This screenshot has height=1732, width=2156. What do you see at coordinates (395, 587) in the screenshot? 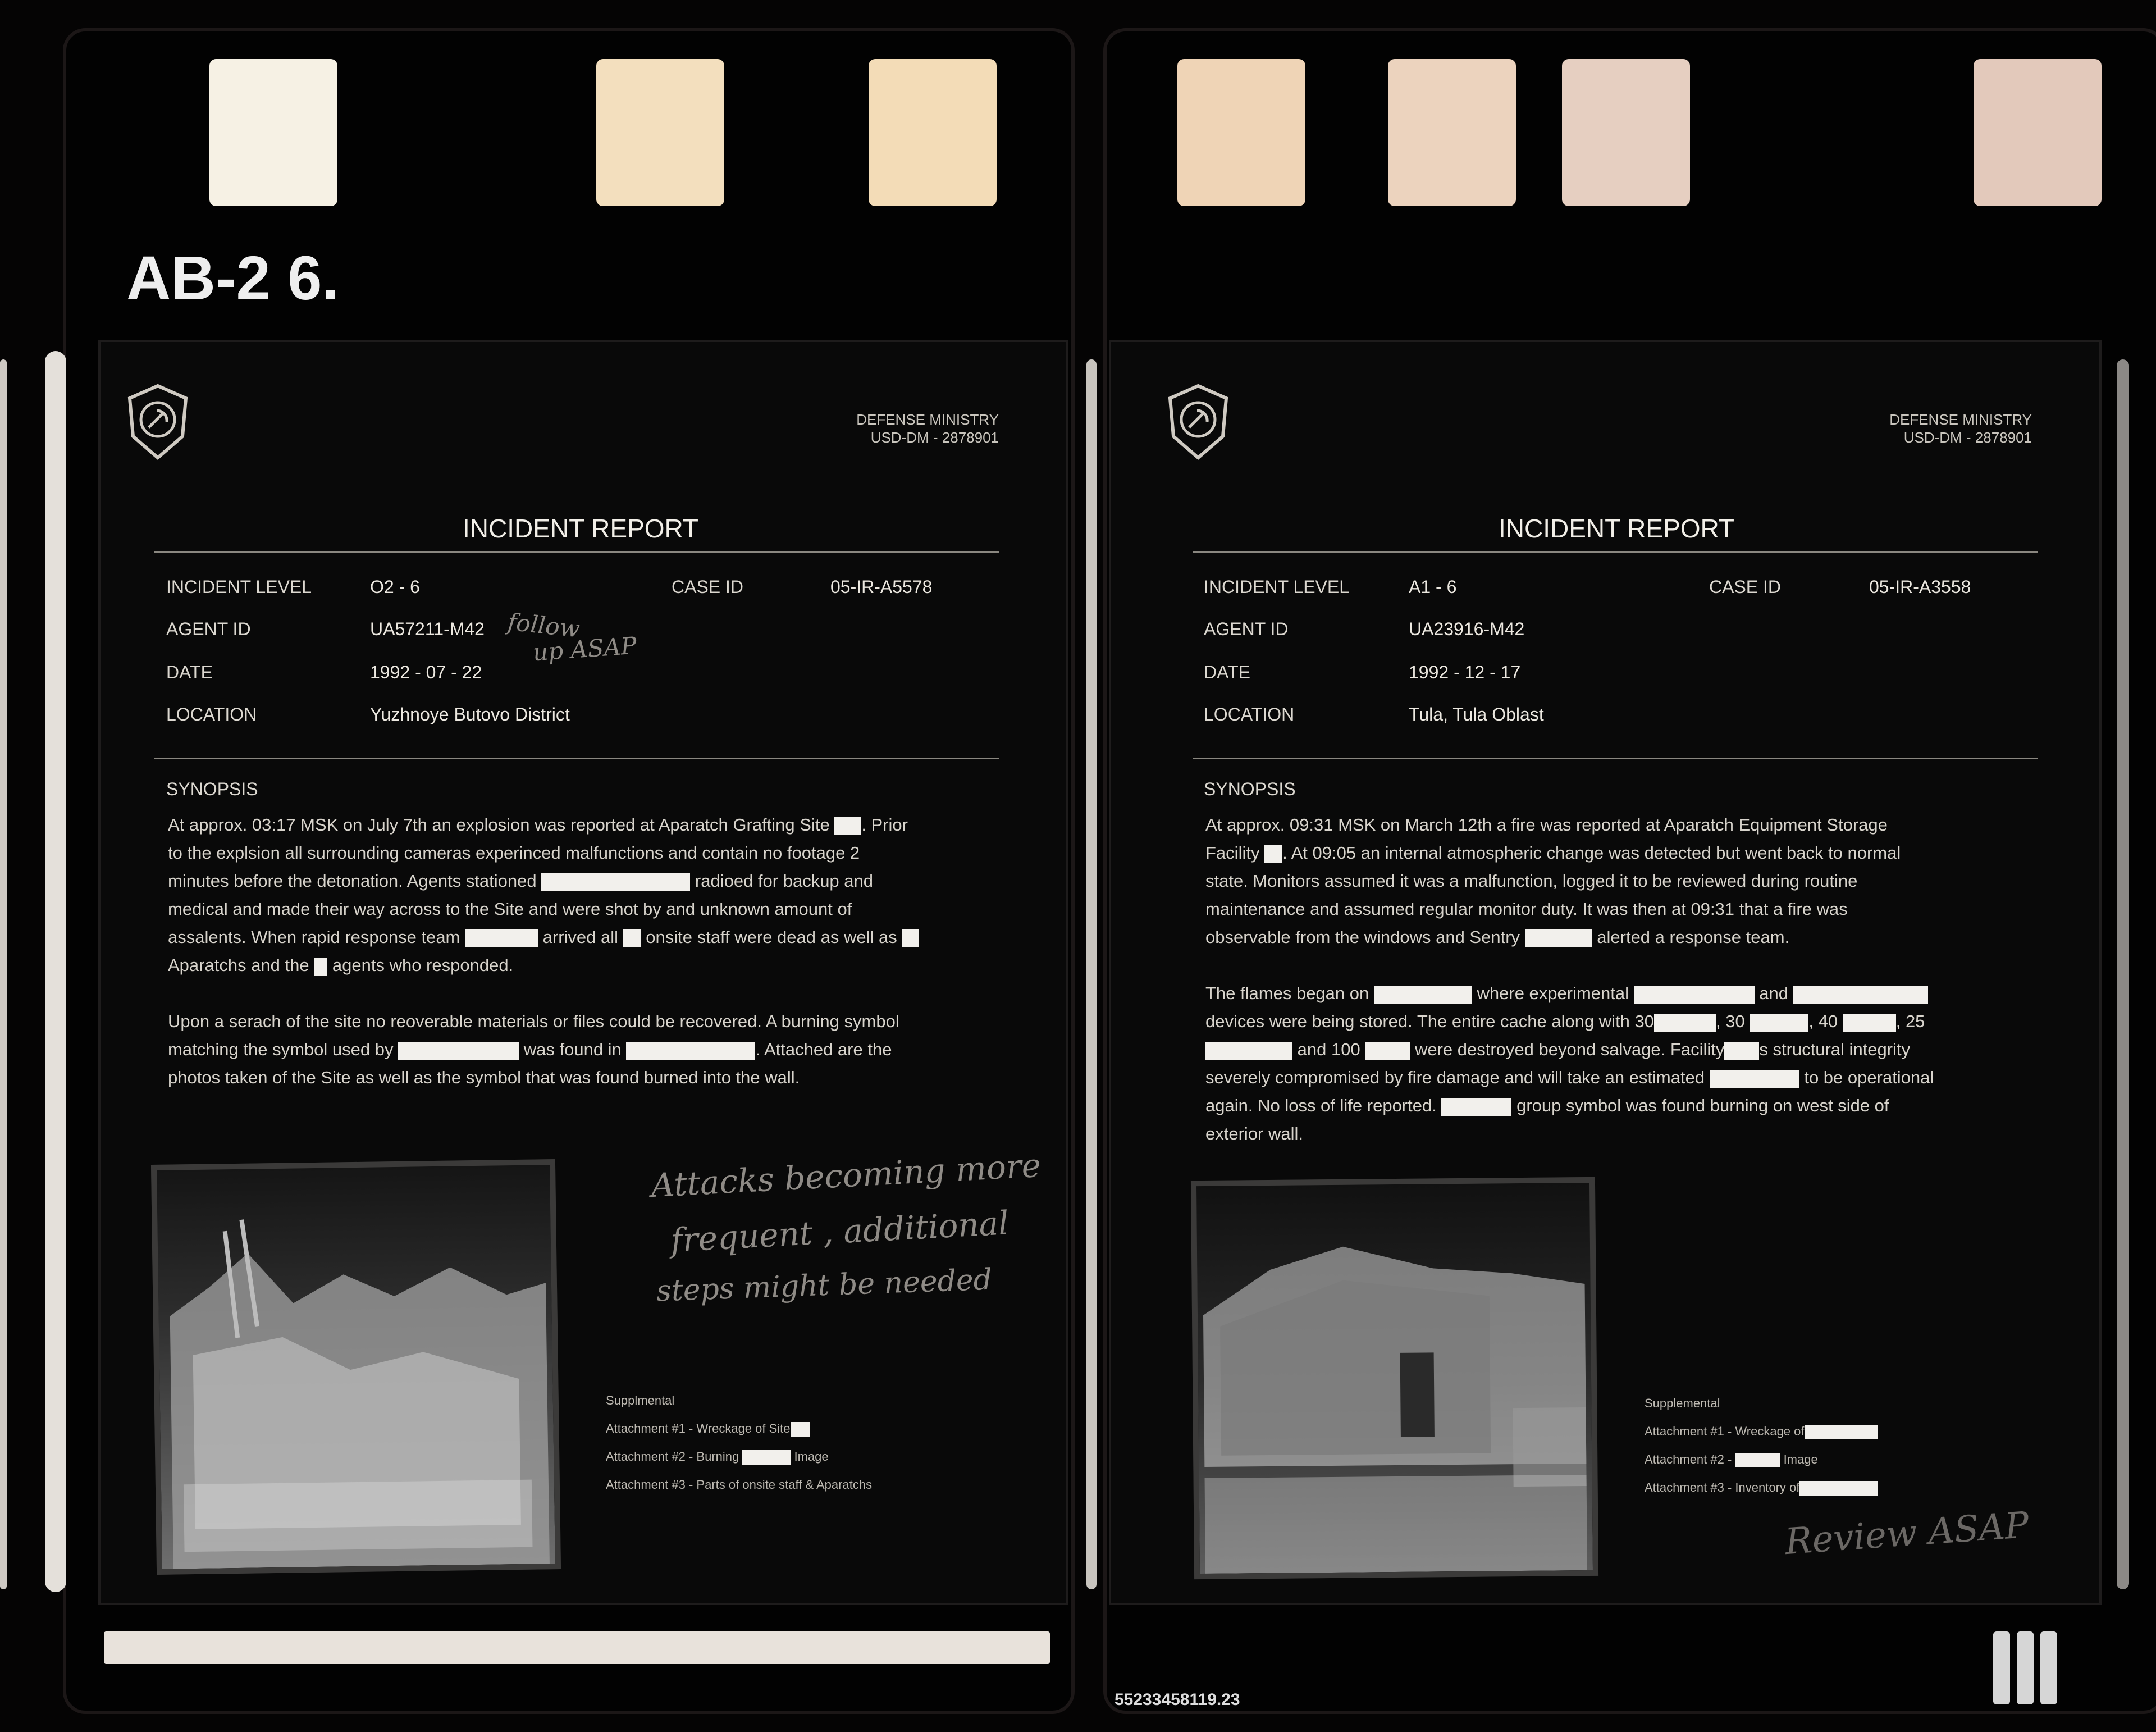
I see `incident-level-value: O2 - 6` at bounding box center [395, 587].